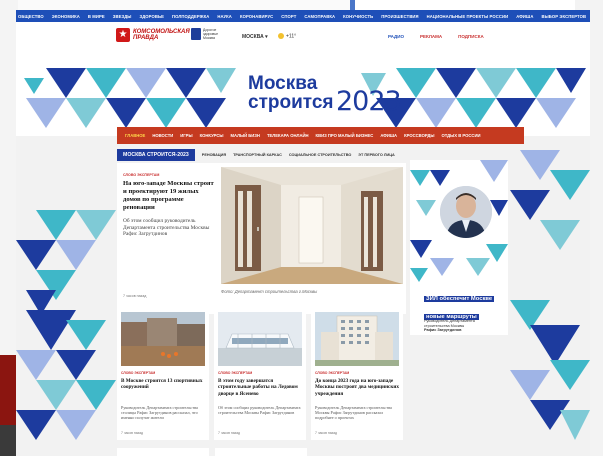  What do you see at coordinates (524, 16) in the screenshot?
I see `topnav-item: АФИША` at bounding box center [524, 16].